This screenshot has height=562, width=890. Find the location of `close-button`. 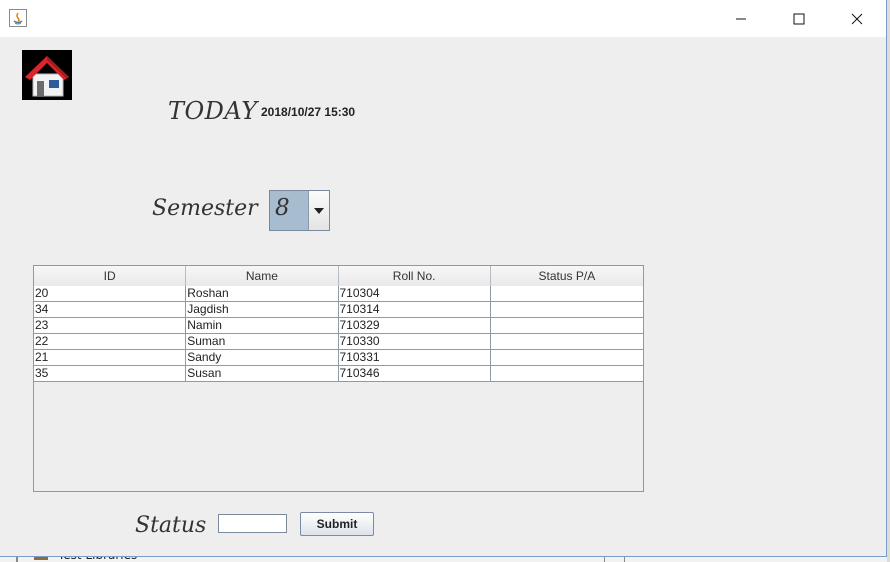

close-button is located at coordinates (857, 18).